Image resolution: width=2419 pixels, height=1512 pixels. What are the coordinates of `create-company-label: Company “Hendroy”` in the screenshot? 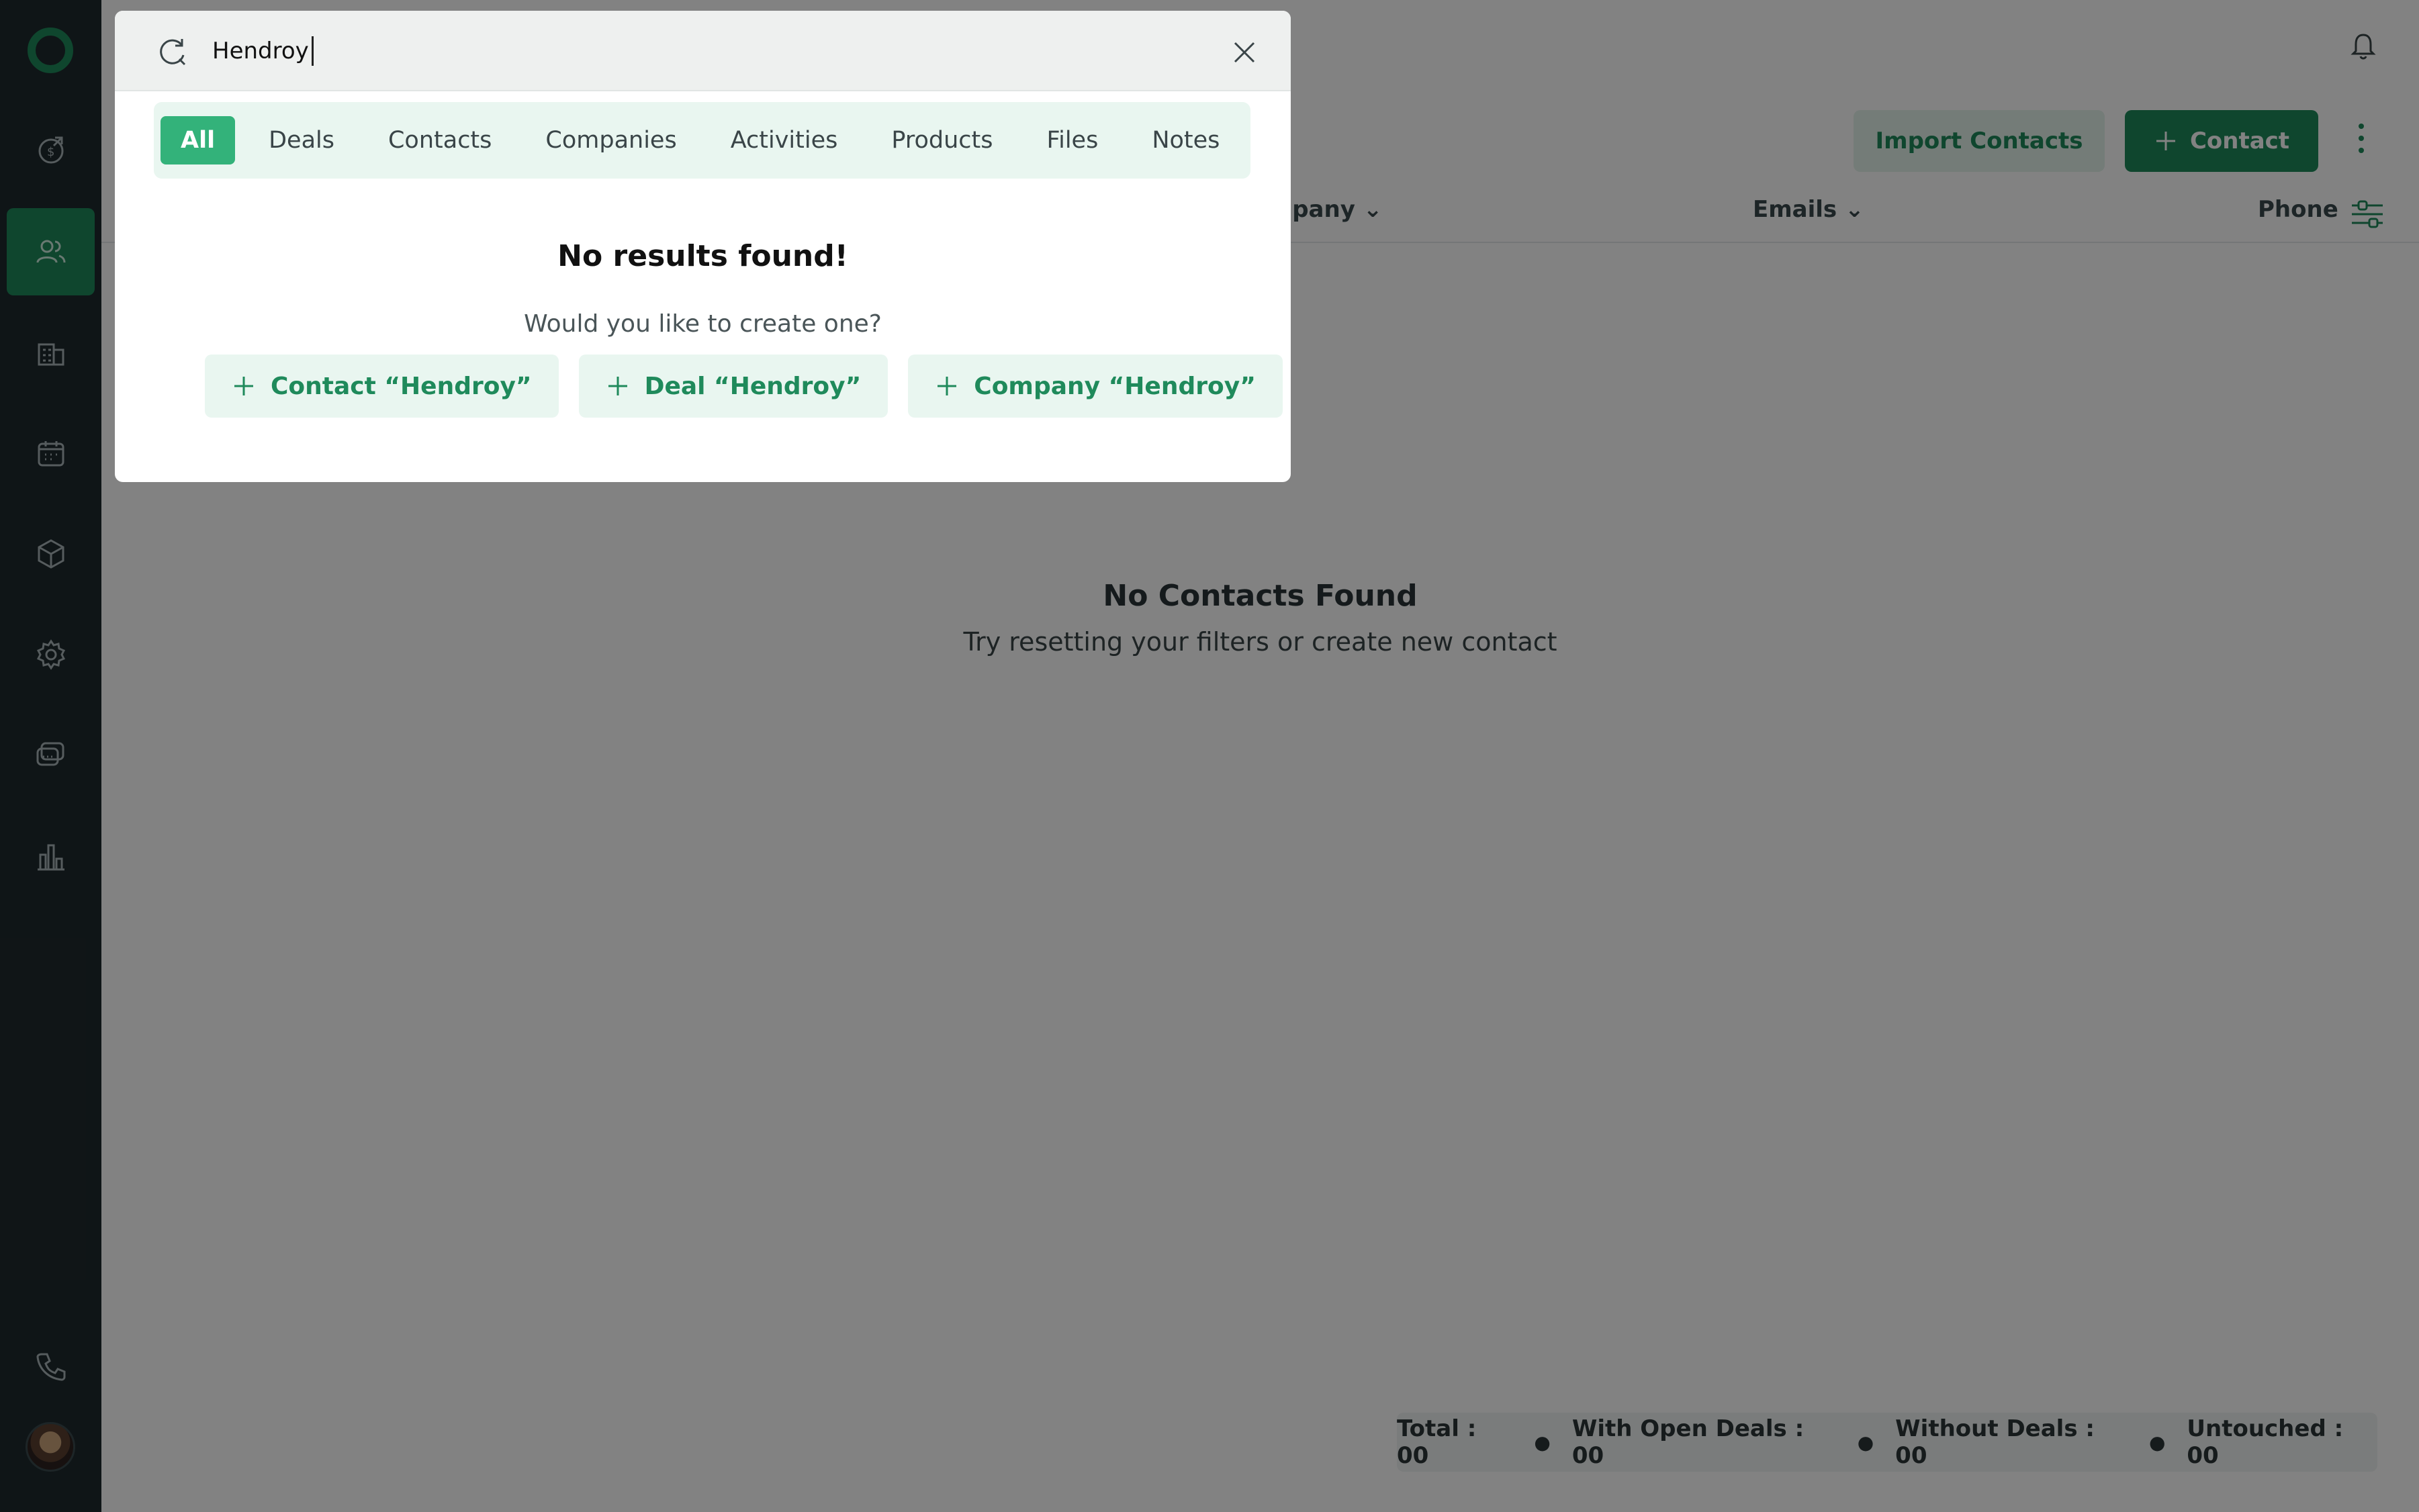 It's located at (1115, 386).